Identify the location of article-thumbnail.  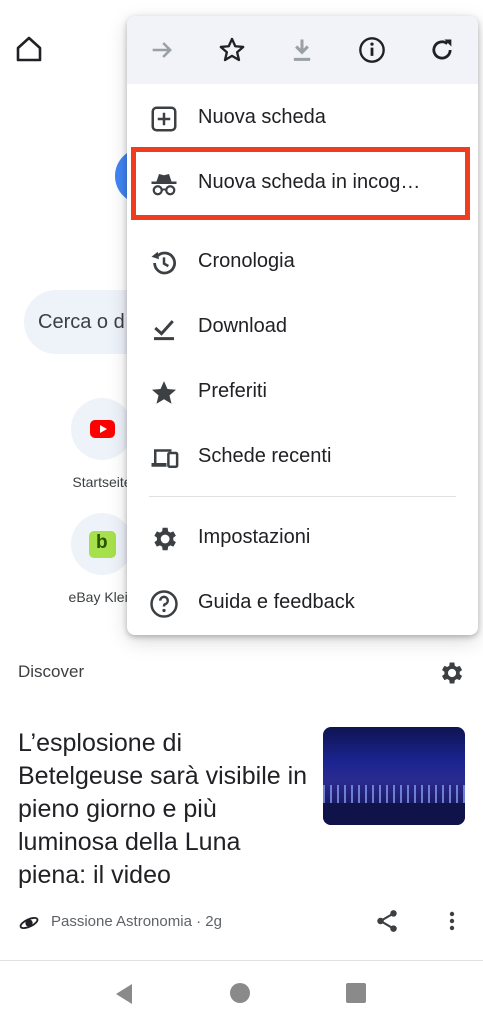
(394, 776).